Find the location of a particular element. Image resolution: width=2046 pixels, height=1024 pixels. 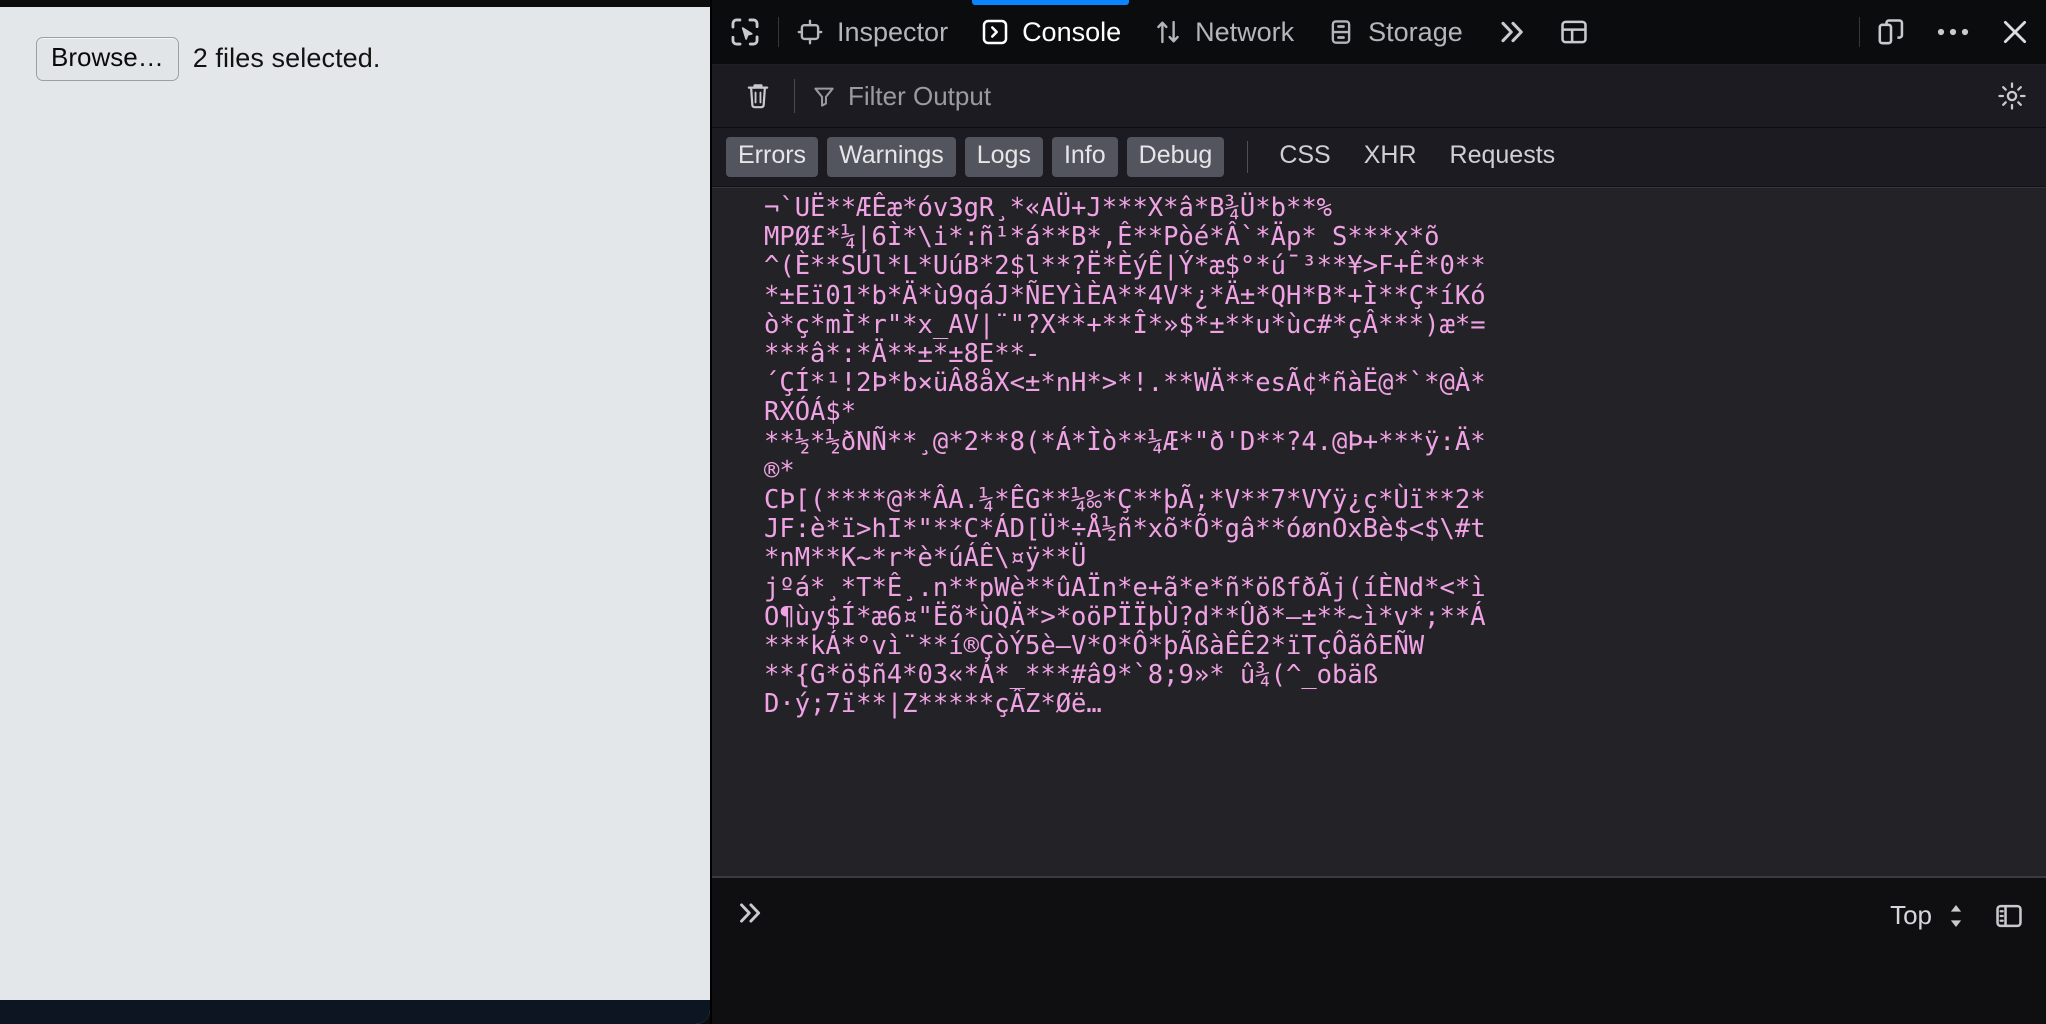

filter-toggle-info: Info is located at coordinates (1084, 157).